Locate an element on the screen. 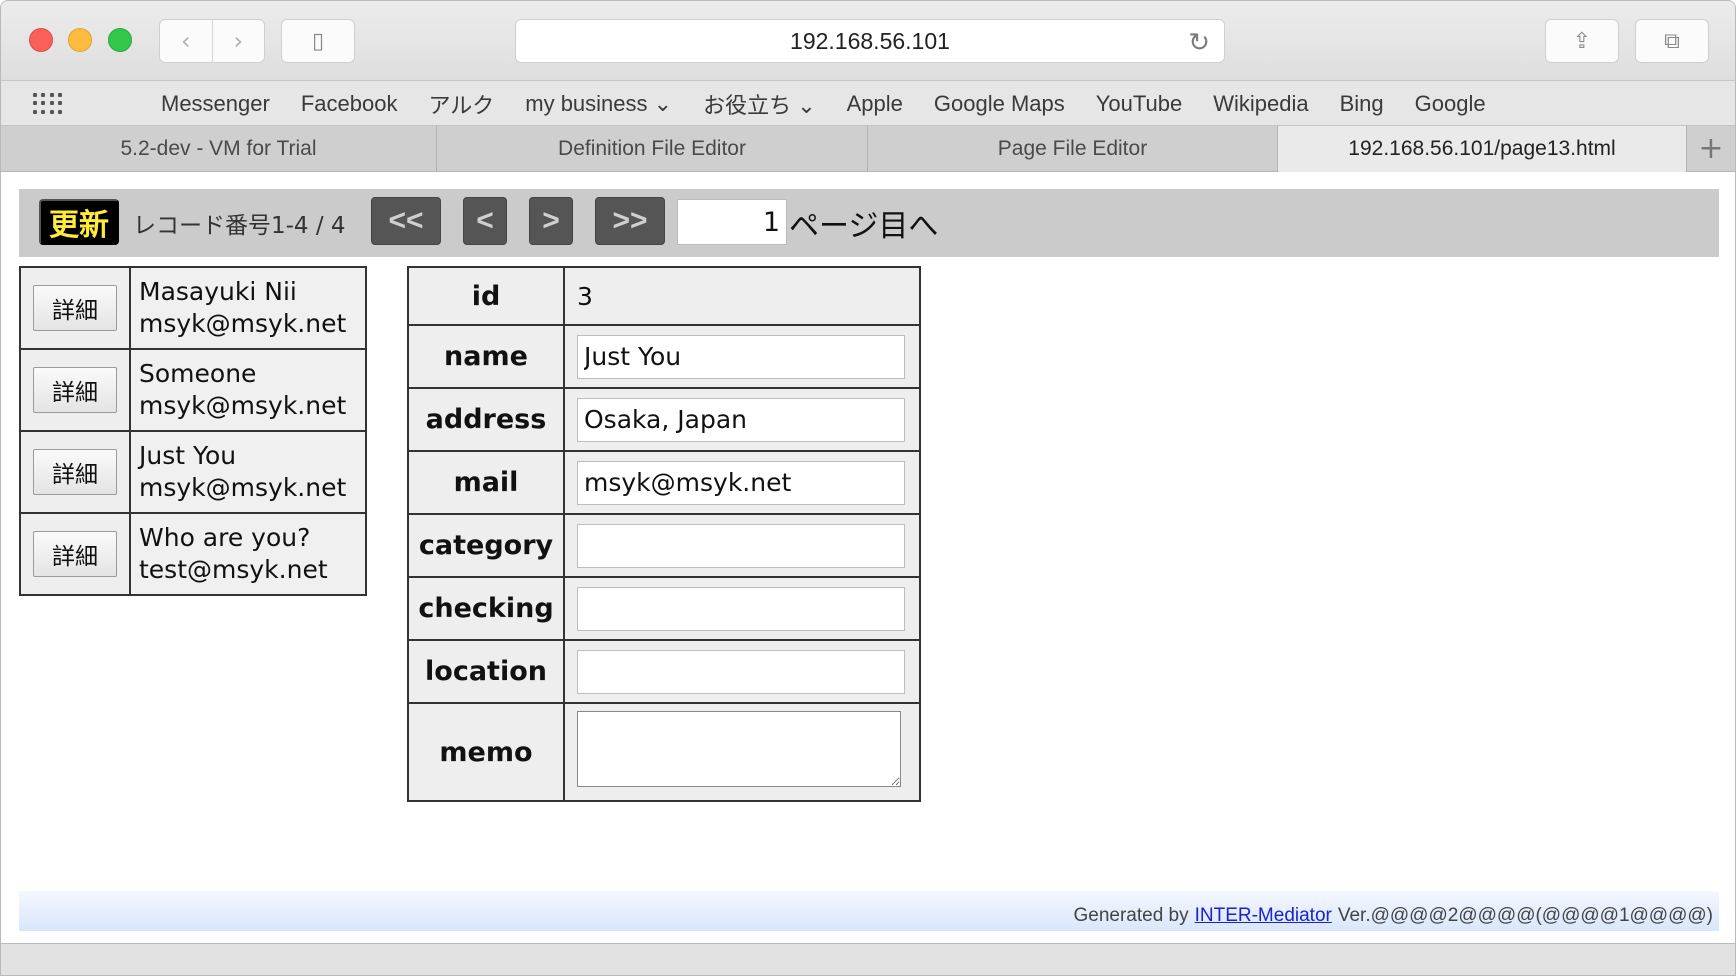  back-icon: ‹ is located at coordinates (186, 41).